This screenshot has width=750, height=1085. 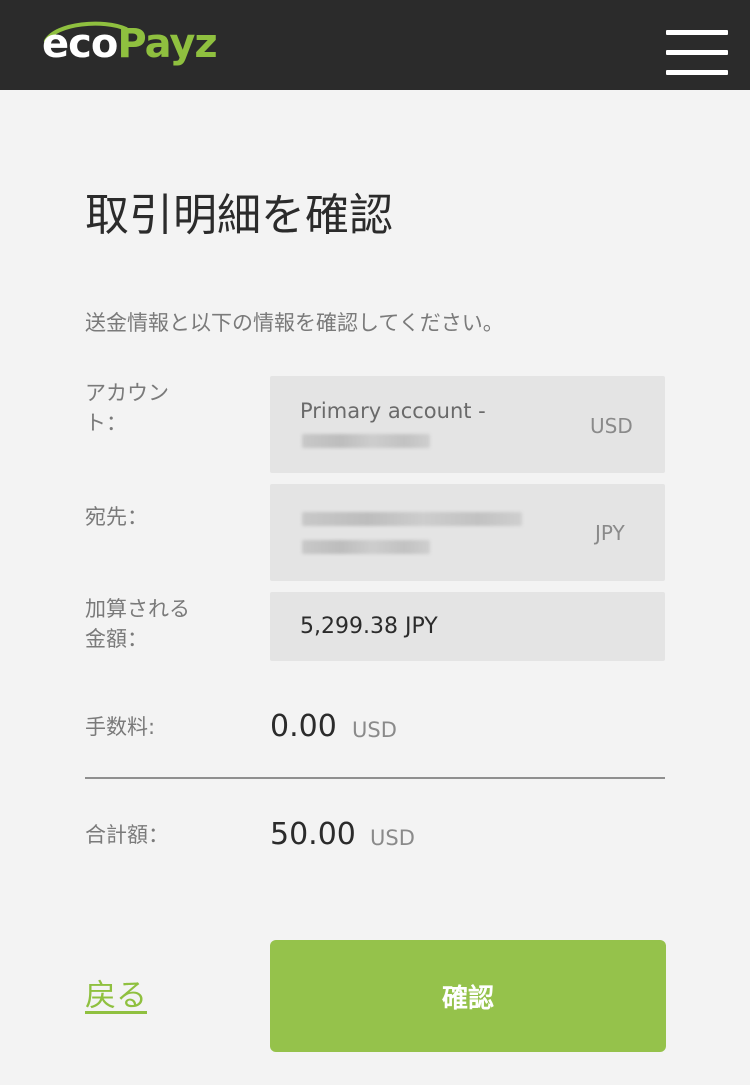 What do you see at coordinates (165, 408) in the screenshot?
I see `account-label: アカウン ト：` at bounding box center [165, 408].